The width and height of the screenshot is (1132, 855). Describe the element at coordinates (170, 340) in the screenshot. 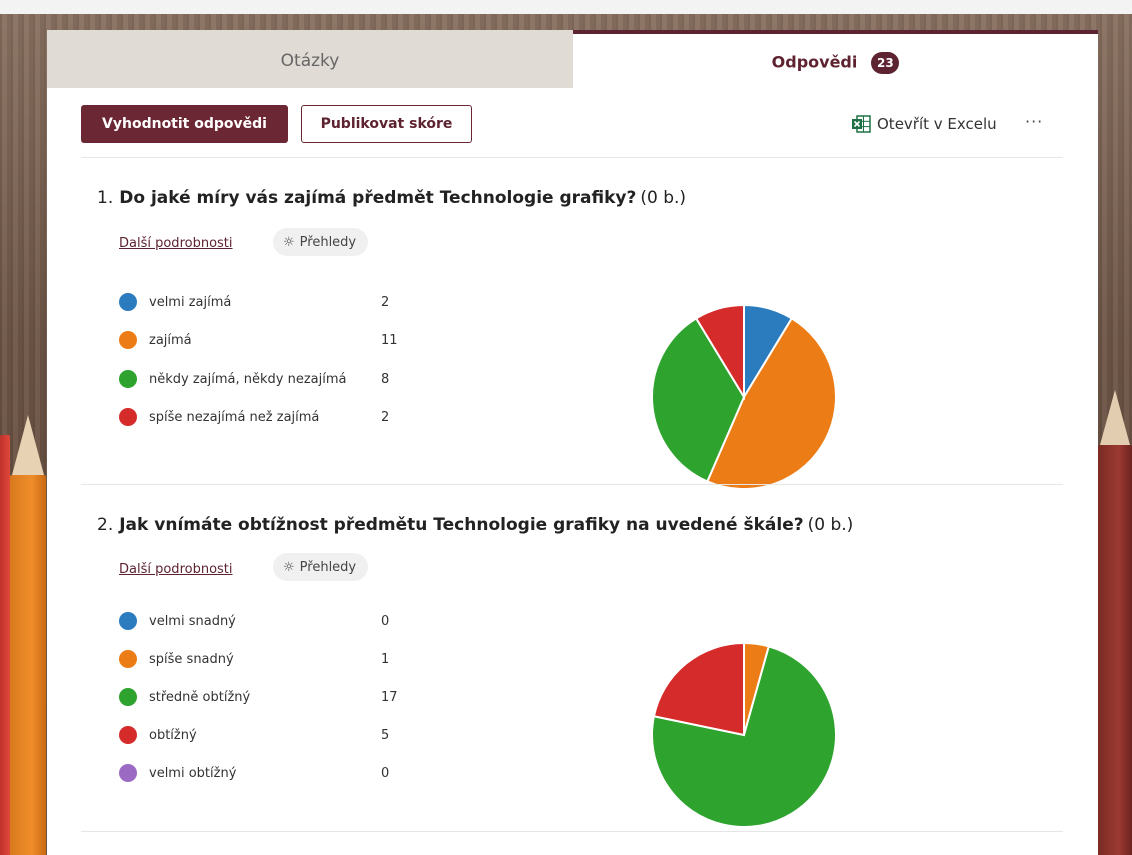

I see `legend-label: zajímá` at that location.